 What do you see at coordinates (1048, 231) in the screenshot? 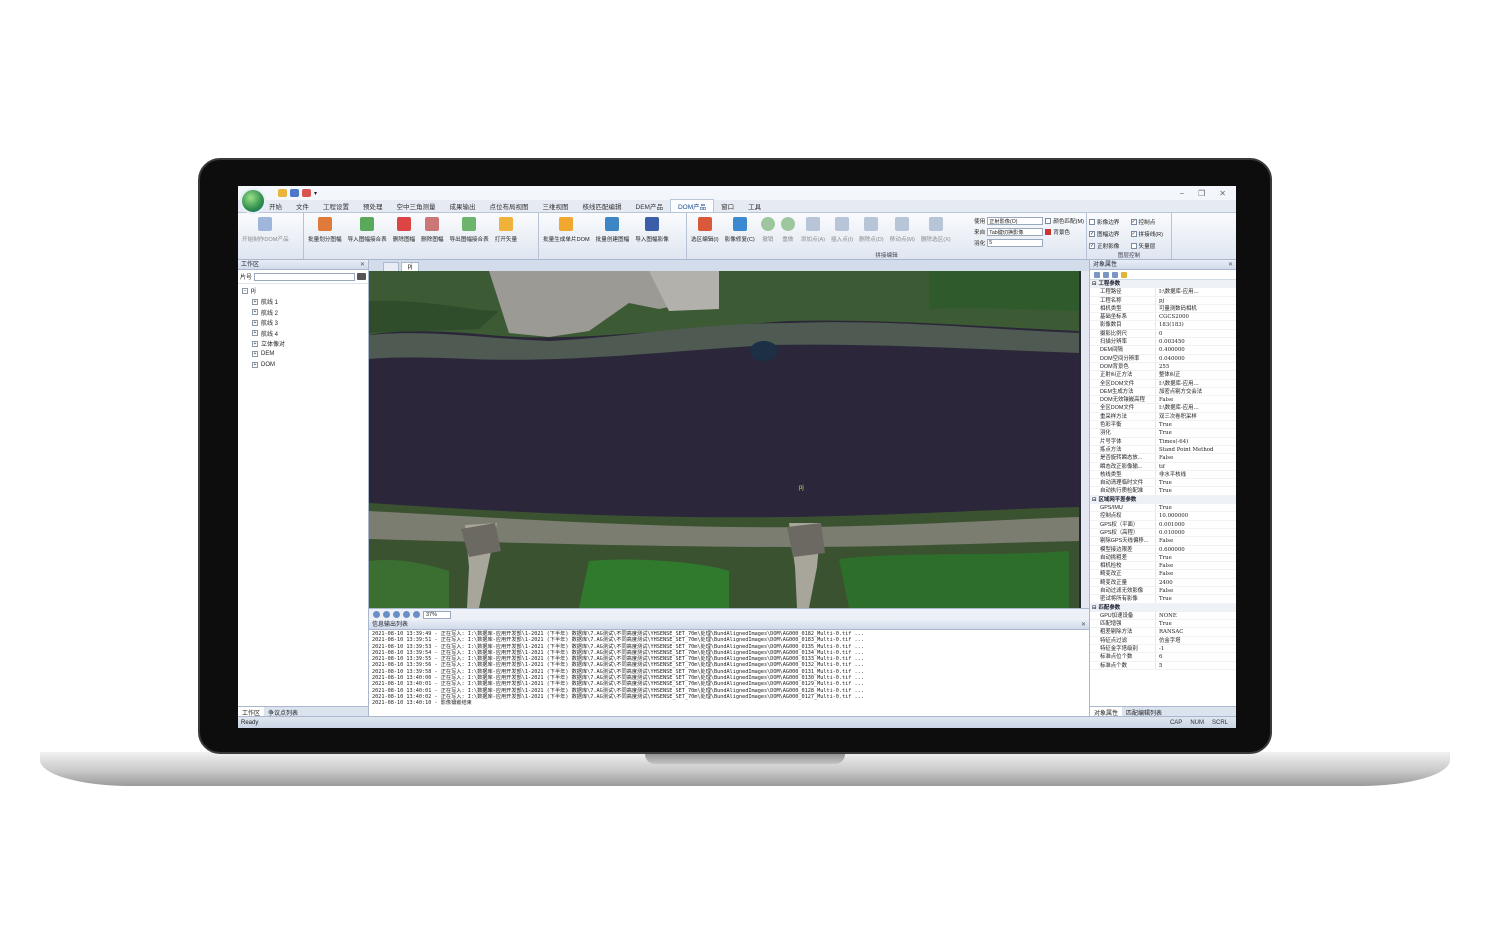
I see `bgcolor-swatch-icon` at bounding box center [1048, 231].